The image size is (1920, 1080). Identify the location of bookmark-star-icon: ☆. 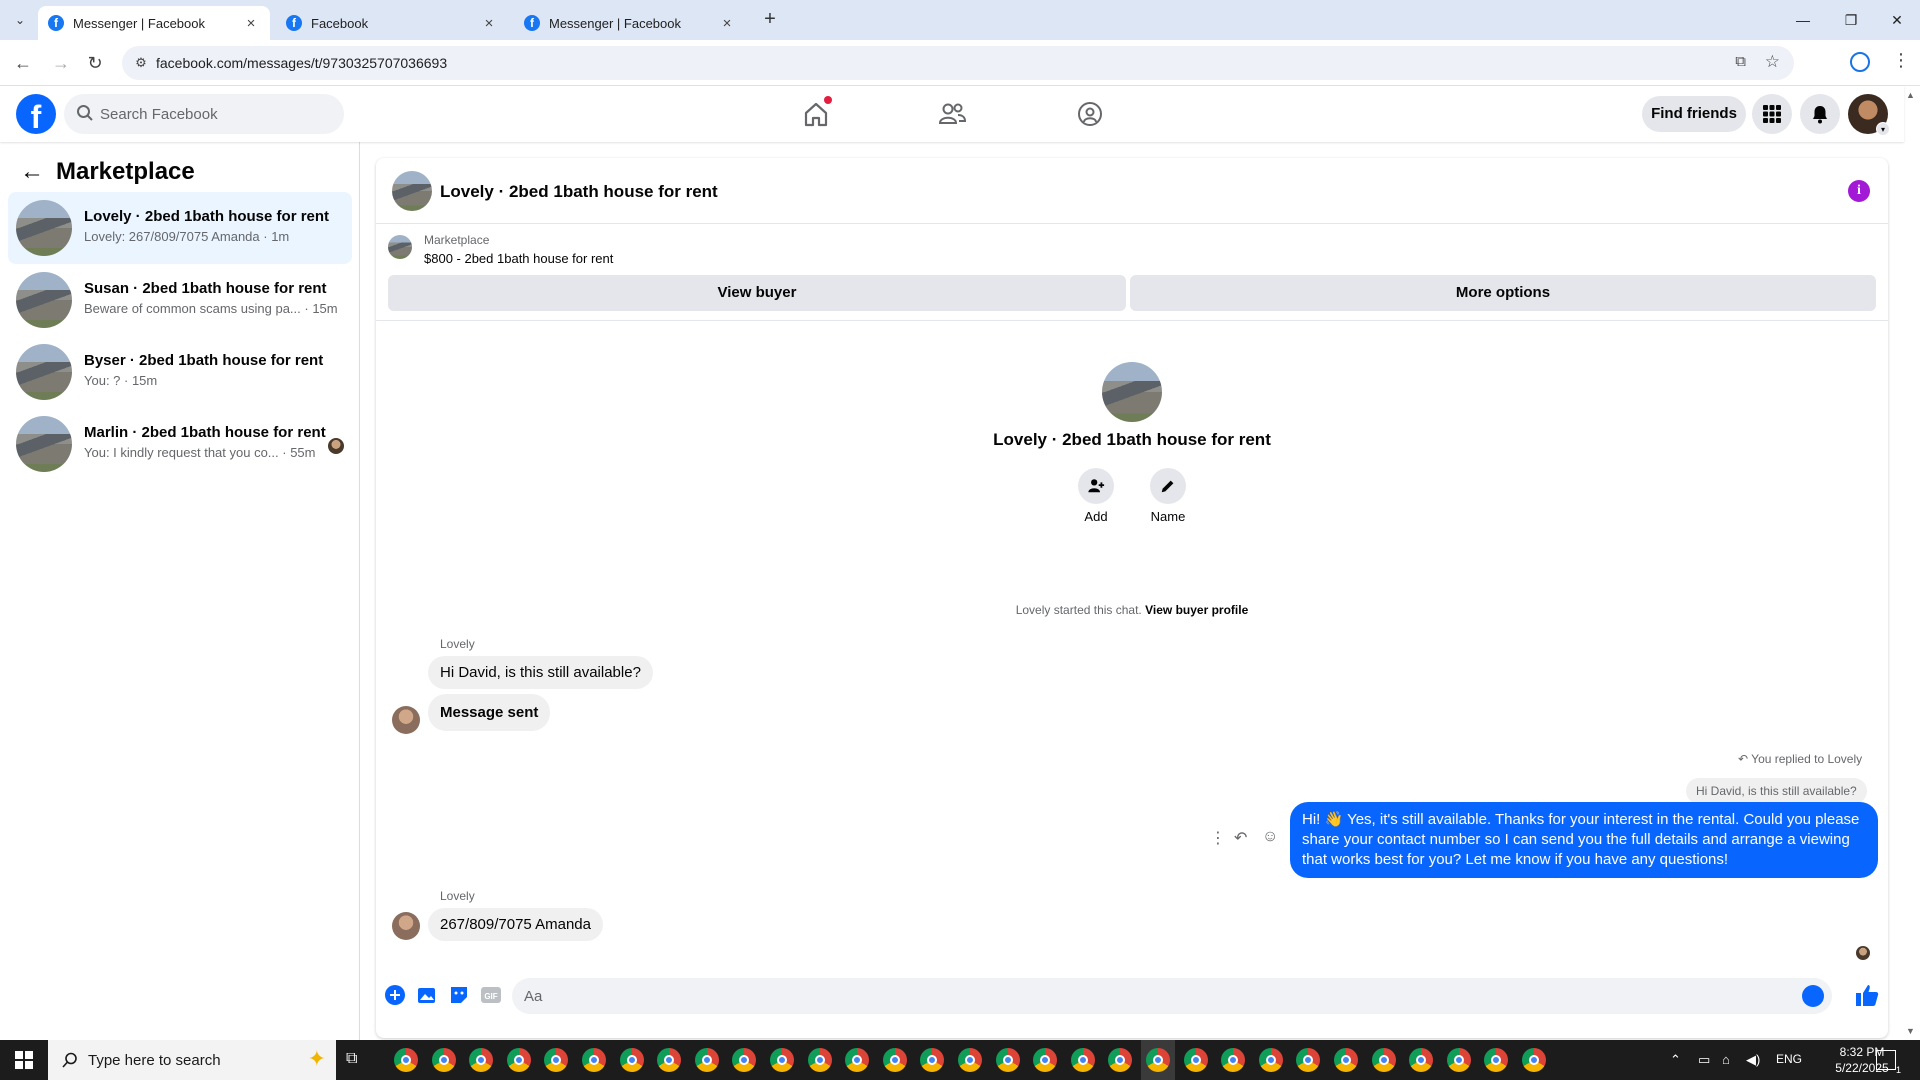
(1772, 62).